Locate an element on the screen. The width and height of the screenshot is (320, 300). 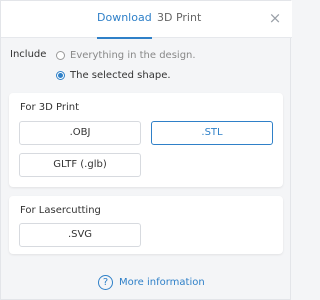
radio-button-checked-icon is located at coordinates (60, 75).